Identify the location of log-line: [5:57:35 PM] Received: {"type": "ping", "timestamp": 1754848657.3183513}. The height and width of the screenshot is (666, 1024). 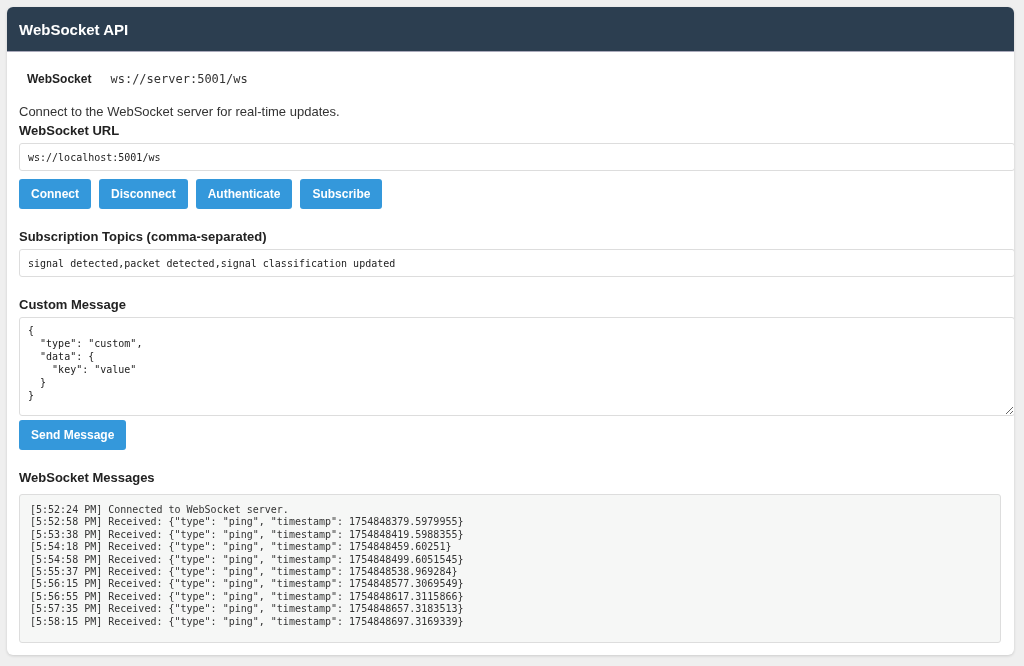
(247, 609).